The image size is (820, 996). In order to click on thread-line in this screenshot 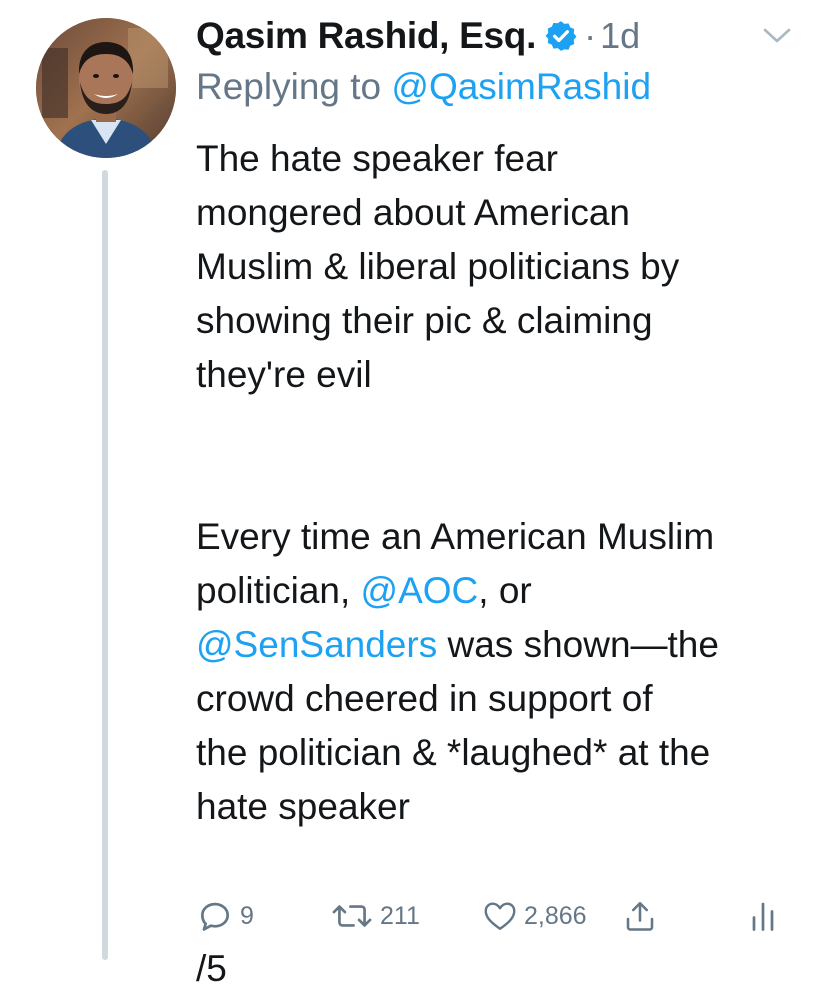, I will do `click(105, 565)`.